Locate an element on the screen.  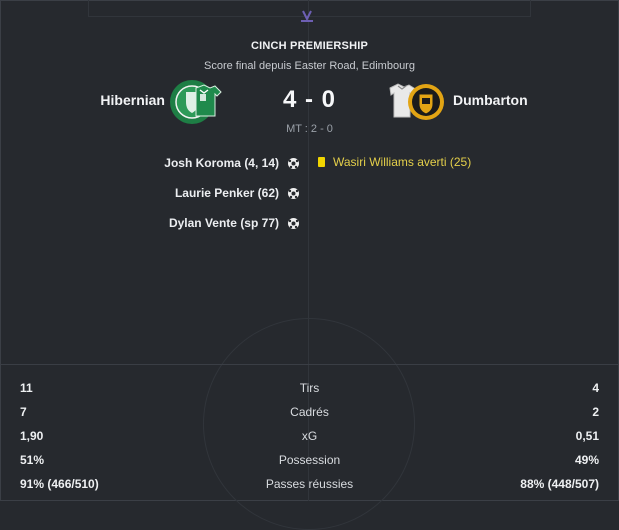
away-stat-value: 4 is located at coordinates (595, 388).